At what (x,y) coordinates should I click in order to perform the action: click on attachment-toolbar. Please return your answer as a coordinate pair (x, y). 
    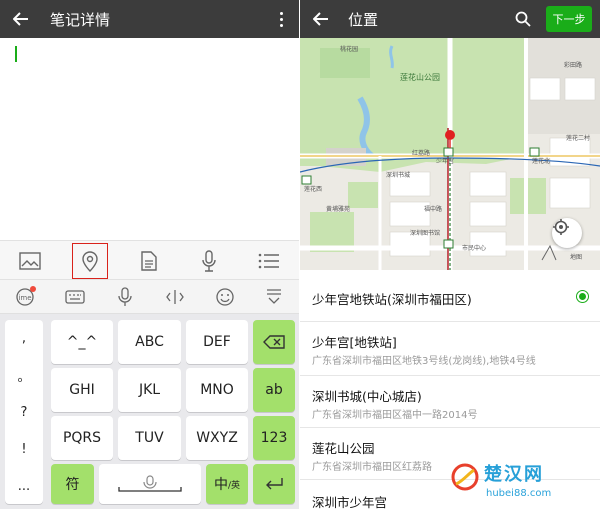
    Looking at the image, I should click on (149, 260).